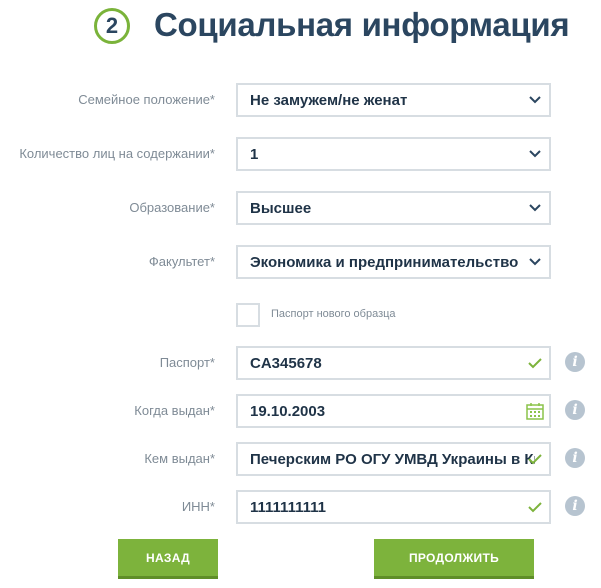 This screenshot has height=588, width=601. Describe the element at coordinates (393, 208) in the screenshot. I see `education-select: Высшее` at that location.